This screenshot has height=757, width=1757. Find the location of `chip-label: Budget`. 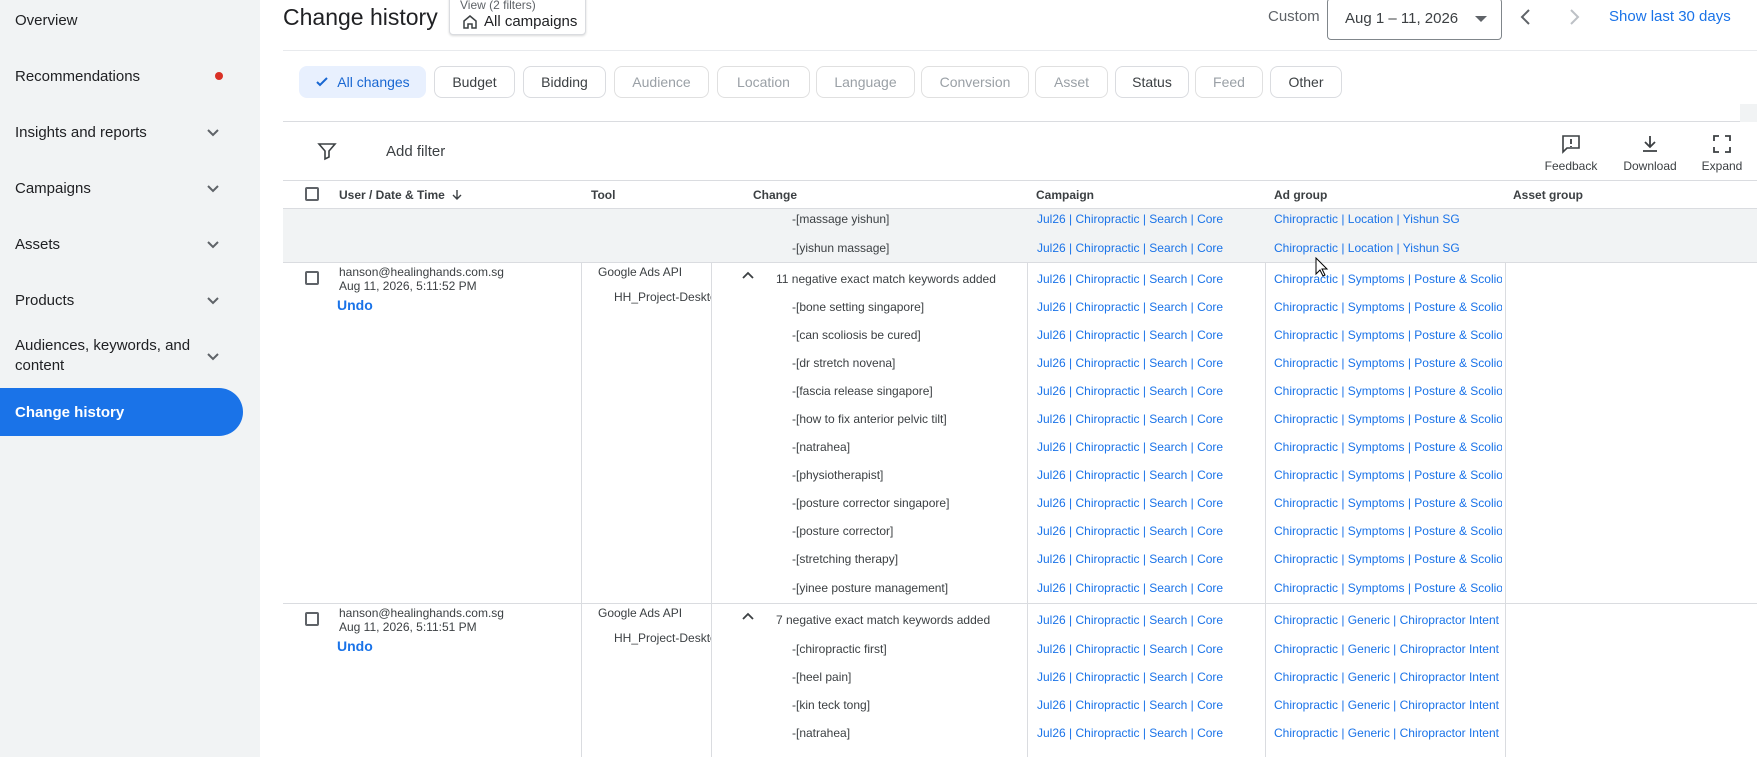

chip-label: Budget is located at coordinates (474, 82).